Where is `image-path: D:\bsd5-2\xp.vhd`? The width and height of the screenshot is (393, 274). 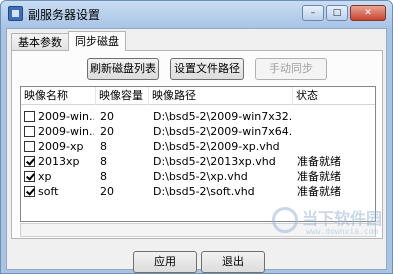 image-path: D:\bsd5-2\xp.vhd is located at coordinates (200, 176).